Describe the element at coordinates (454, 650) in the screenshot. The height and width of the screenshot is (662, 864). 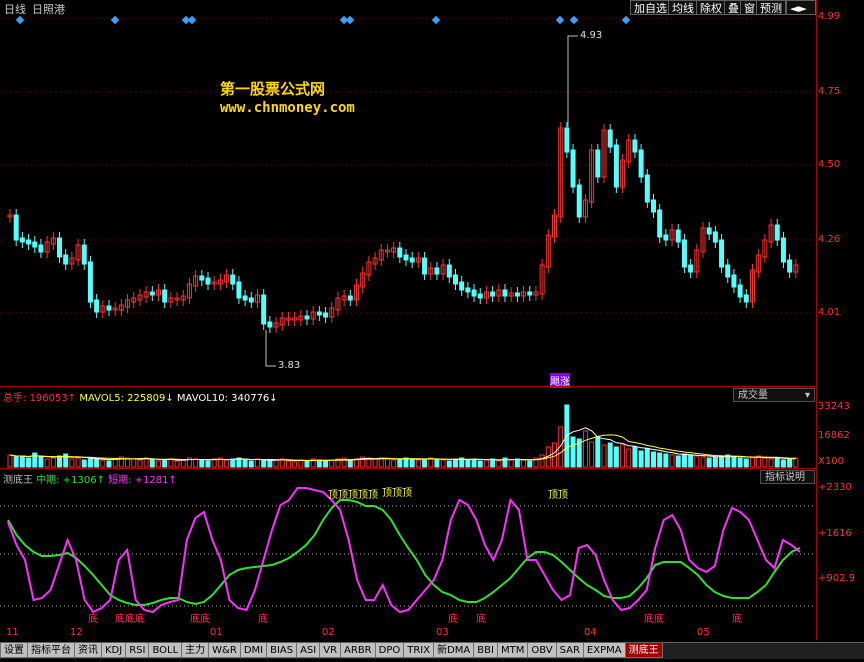
I see `tab-15: 新DMA` at that location.